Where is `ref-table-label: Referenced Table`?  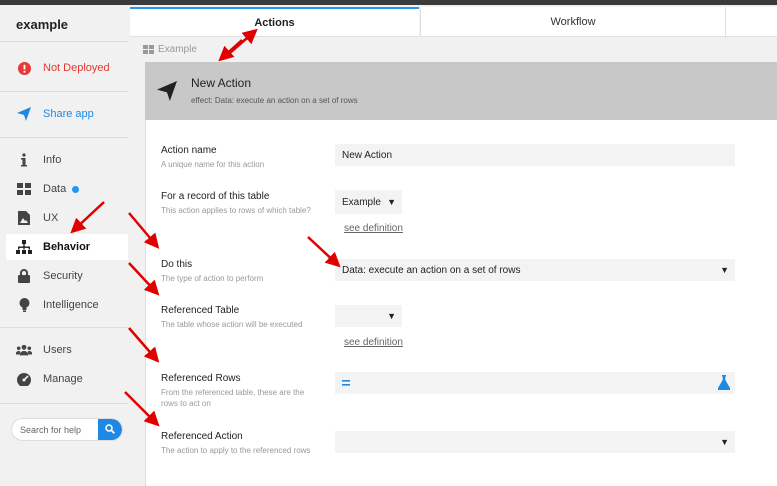
ref-table-label: Referenced Table is located at coordinates (200, 310).